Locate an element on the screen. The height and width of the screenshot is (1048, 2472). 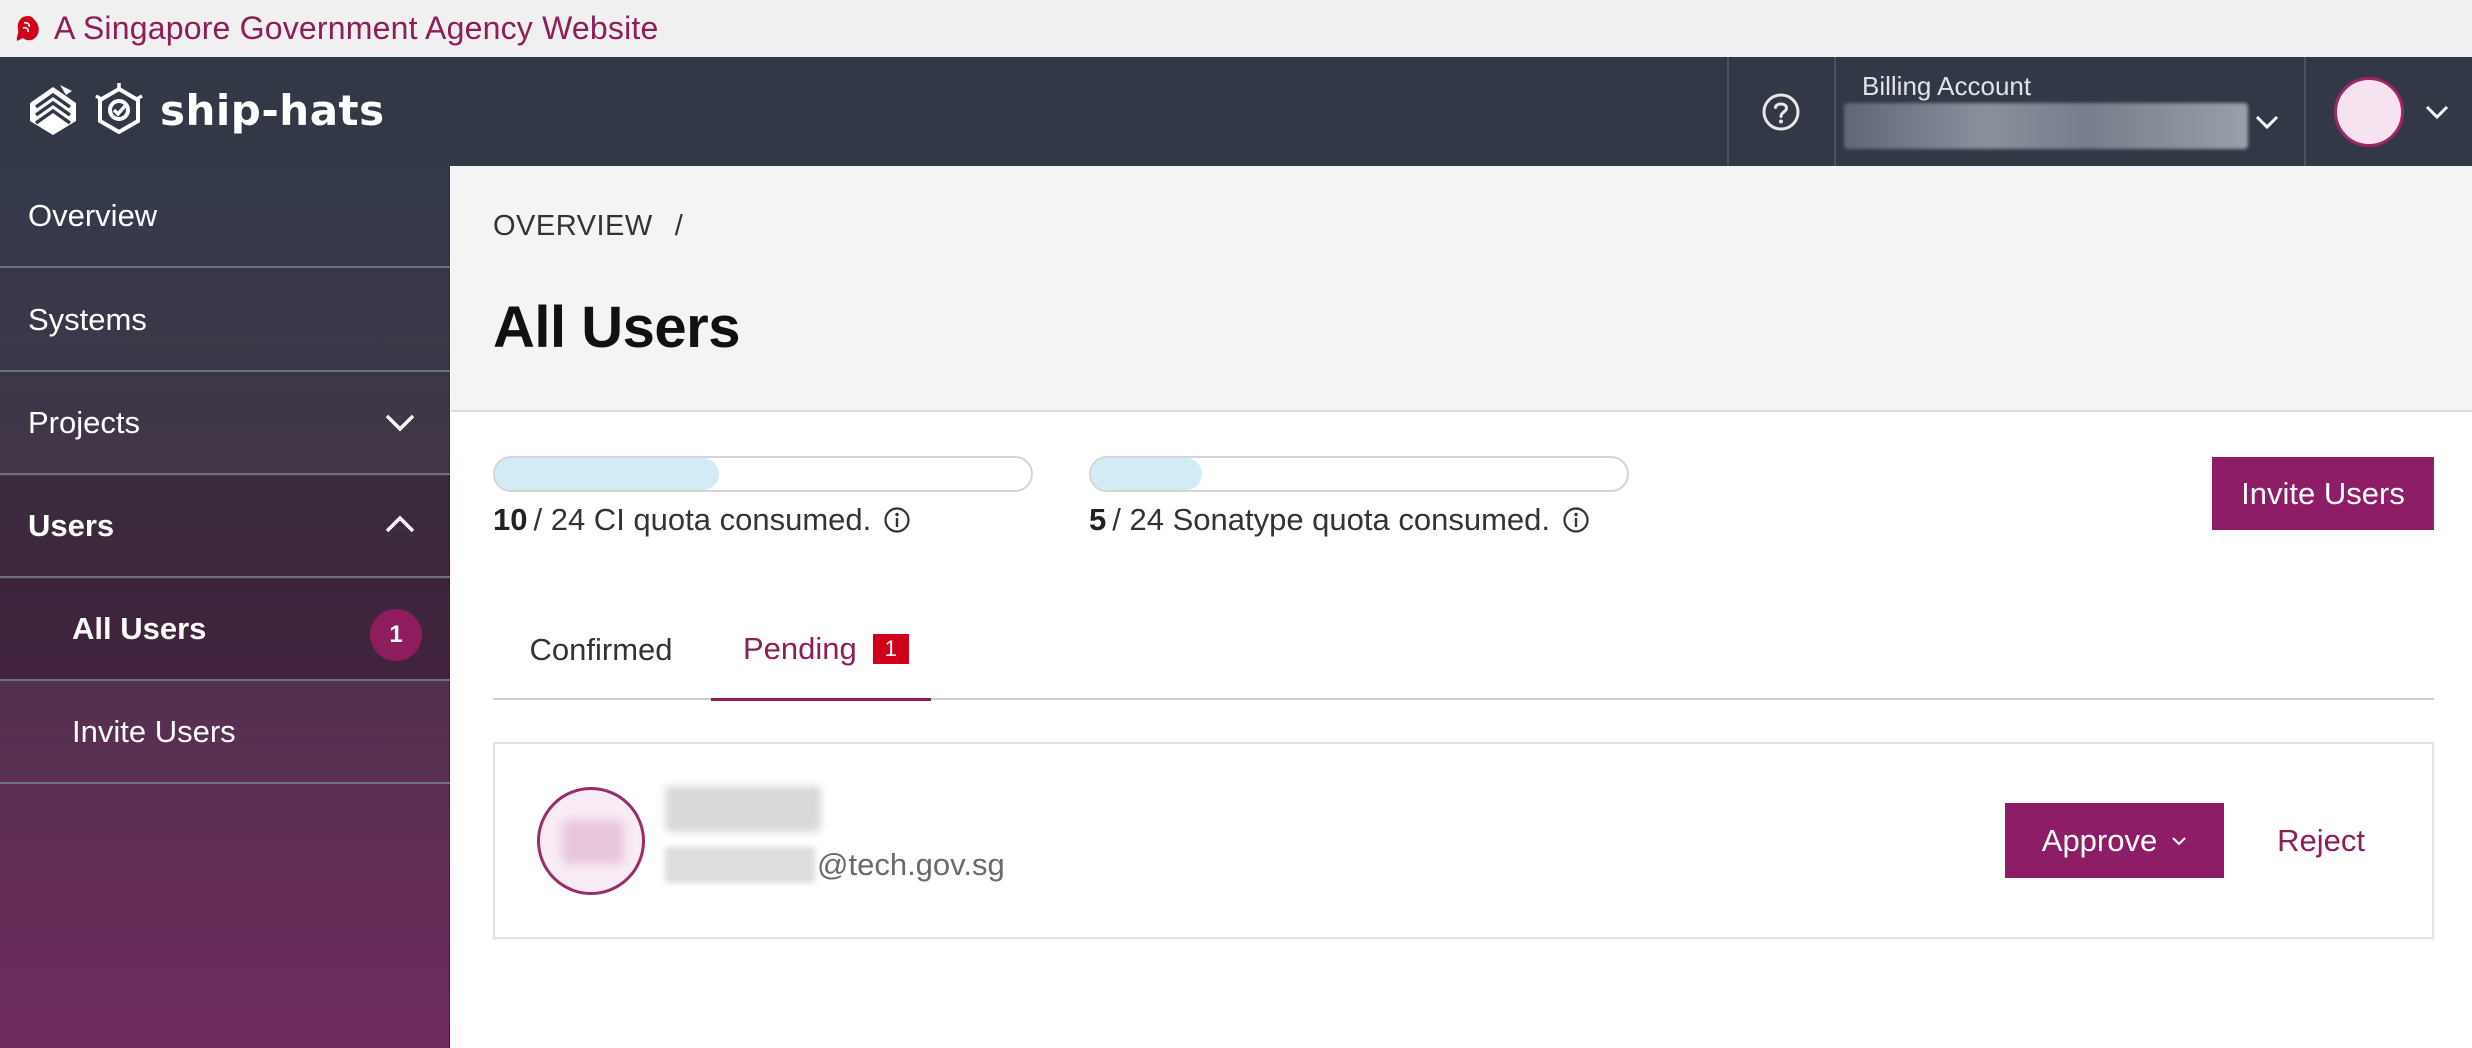
user-email: @tech.gov.sg is located at coordinates (835, 865).